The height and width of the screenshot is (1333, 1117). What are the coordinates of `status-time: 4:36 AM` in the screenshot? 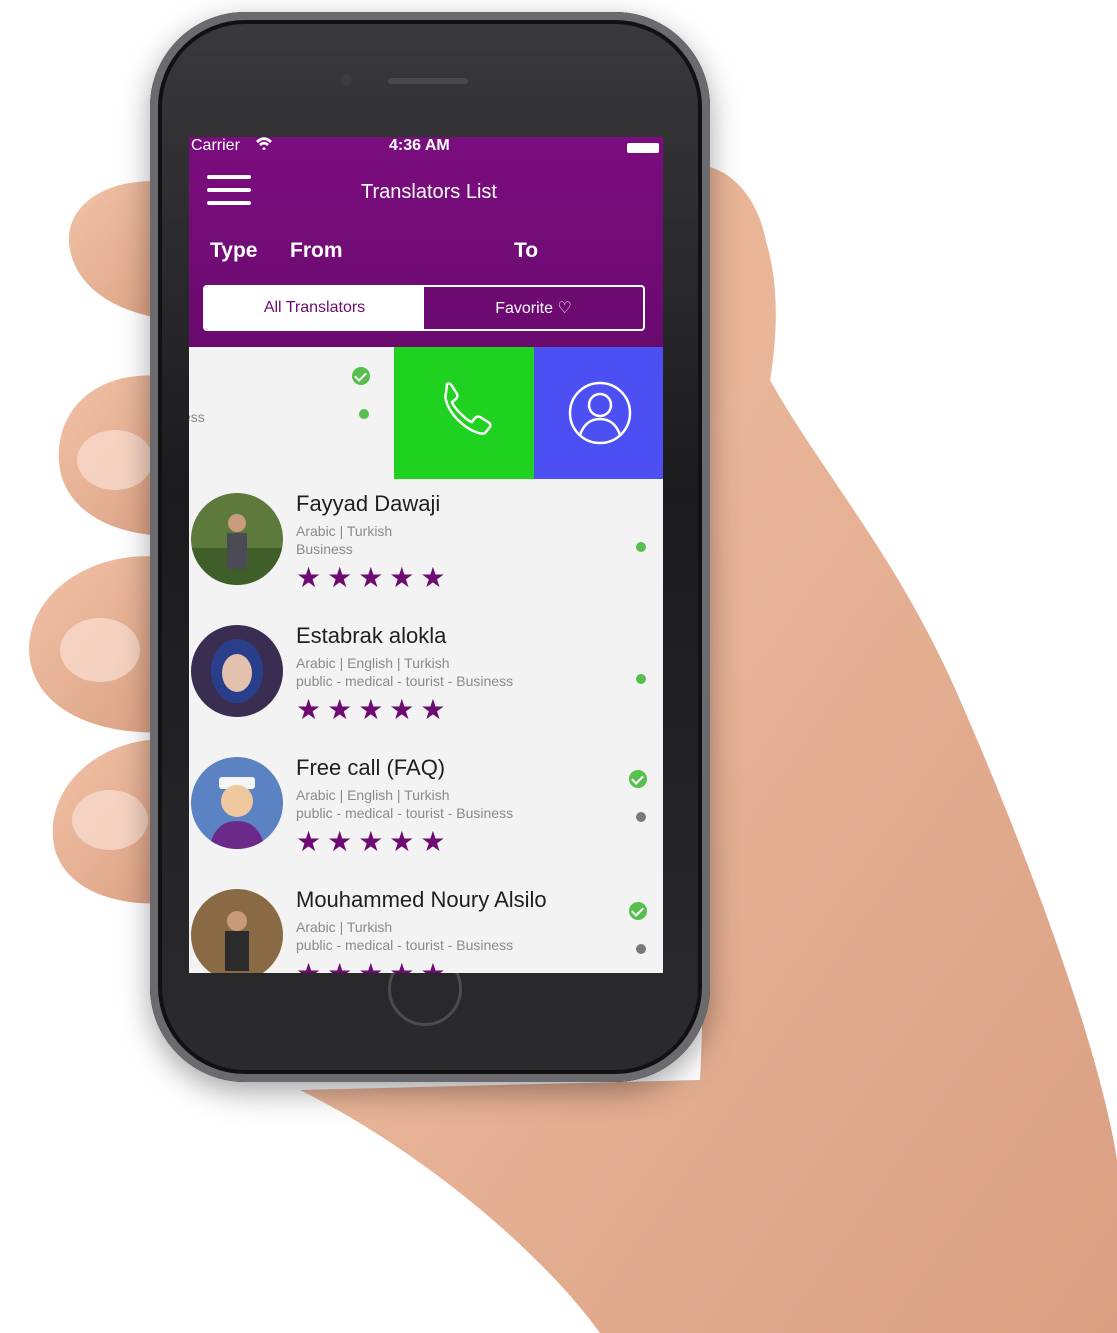 It's located at (419, 145).